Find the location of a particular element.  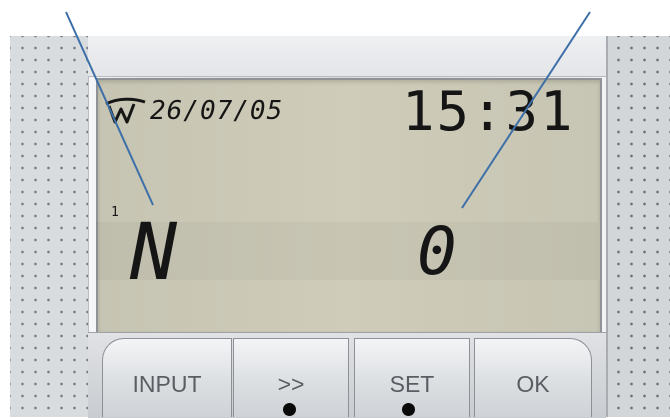

input-button: INPUT is located at coordinates (167, 377).